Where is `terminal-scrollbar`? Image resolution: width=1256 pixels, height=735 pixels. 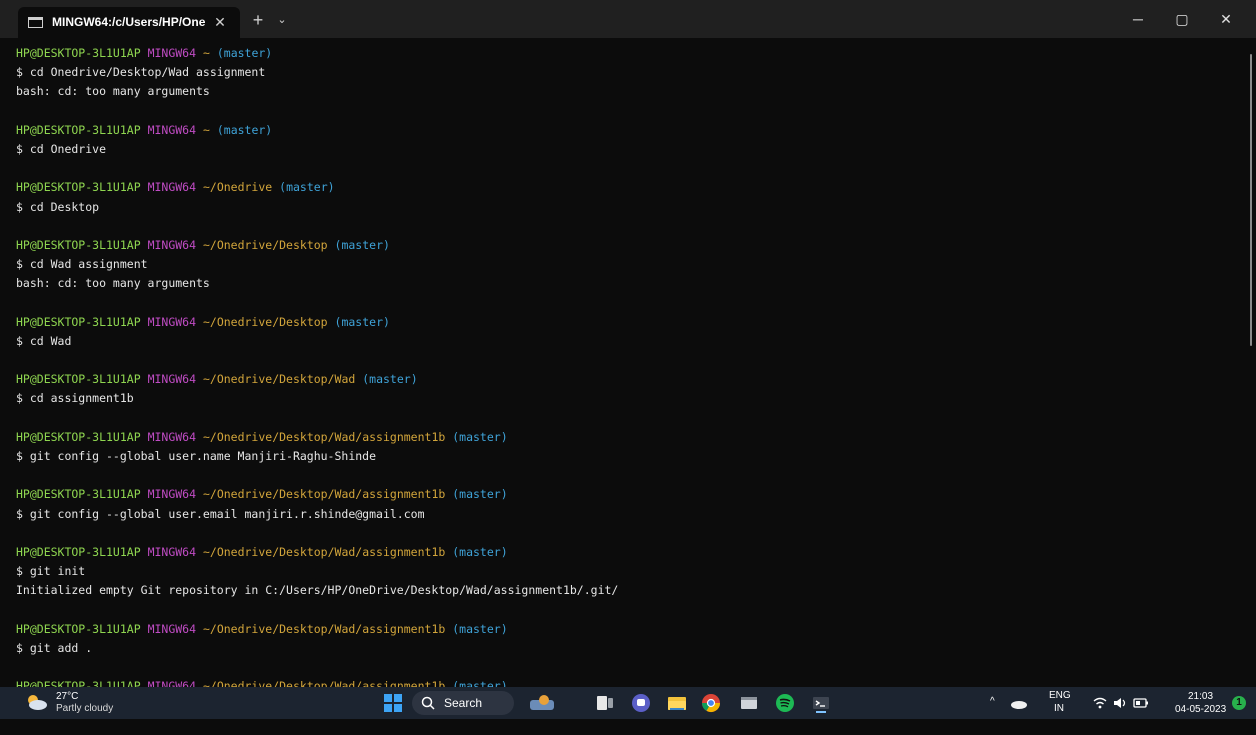 terminal-scrollbar is located at coordinates (1251, 200).